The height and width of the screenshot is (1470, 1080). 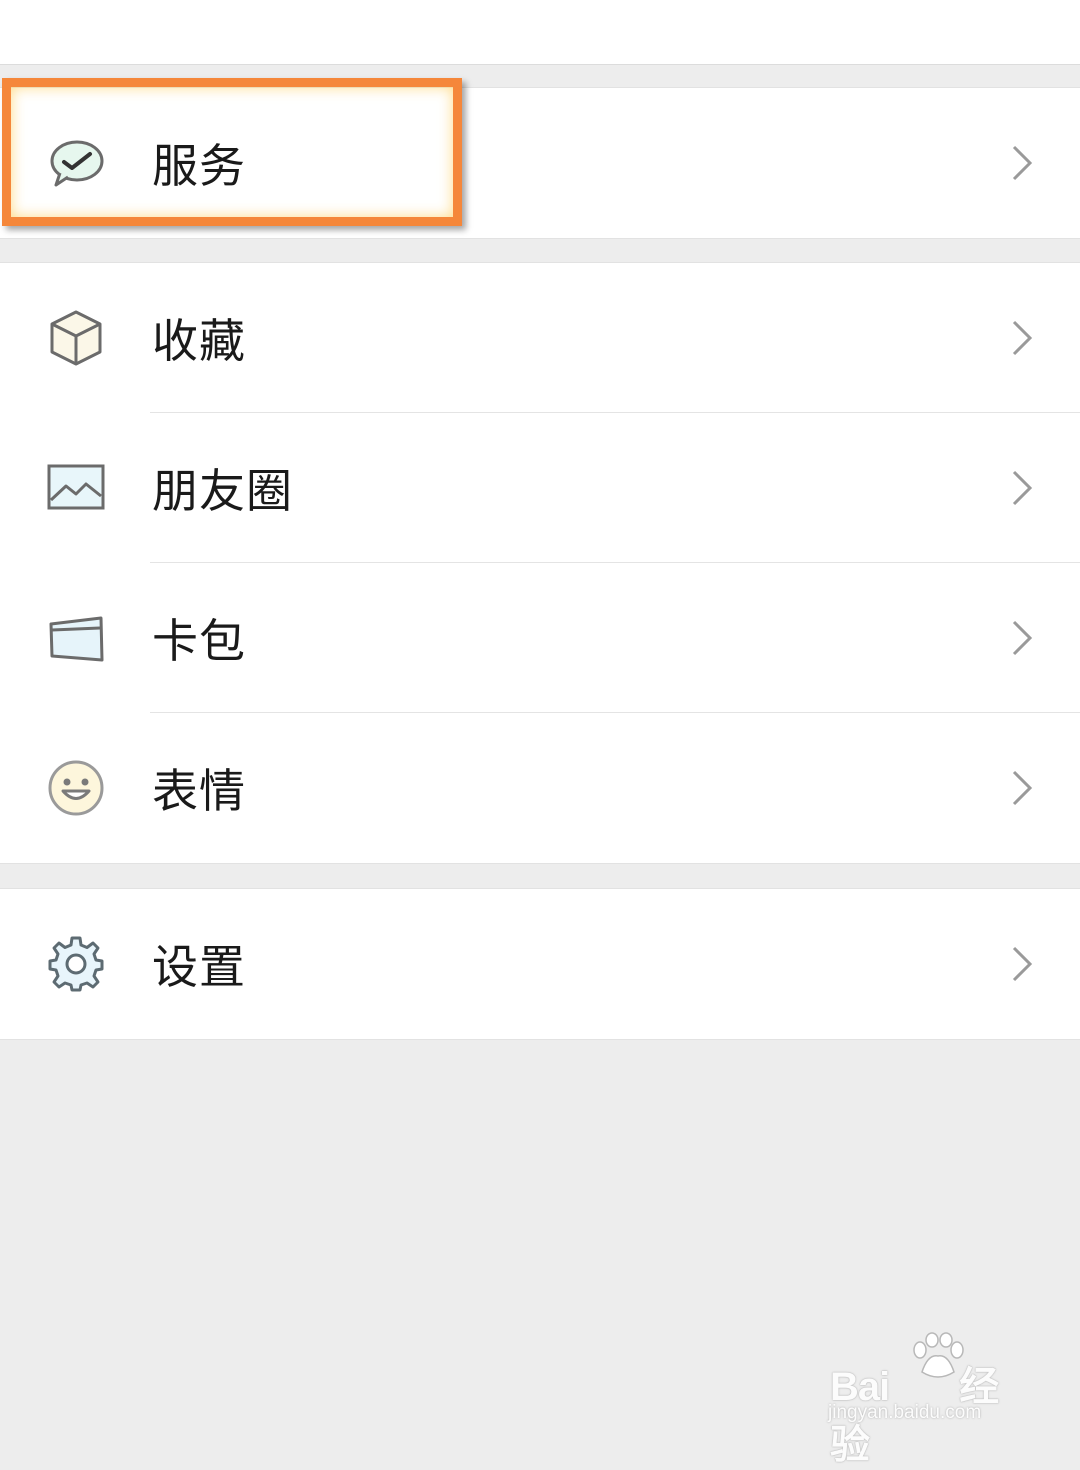 What do you see at coordinates (540, 788) in the screenshot?
I see `menu-item-stickers: 表情` at bounding box center [540, 788].